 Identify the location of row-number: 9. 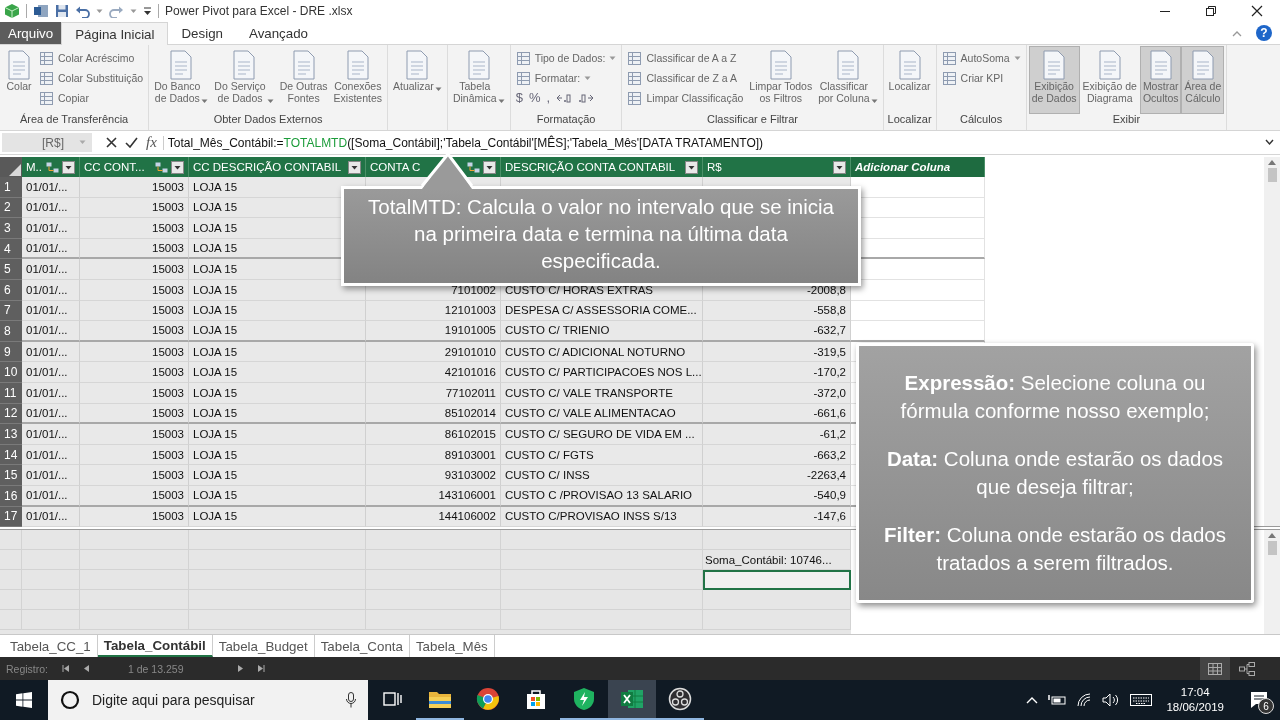
(11, 352).